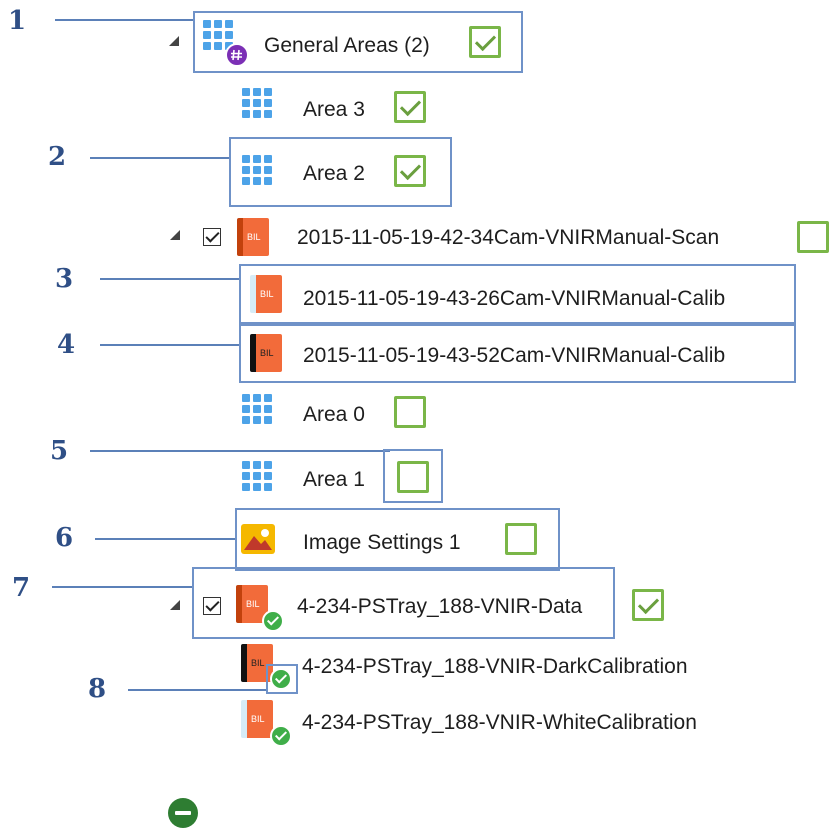  I want to click on general-areas-checkbox, so click(485, 42).